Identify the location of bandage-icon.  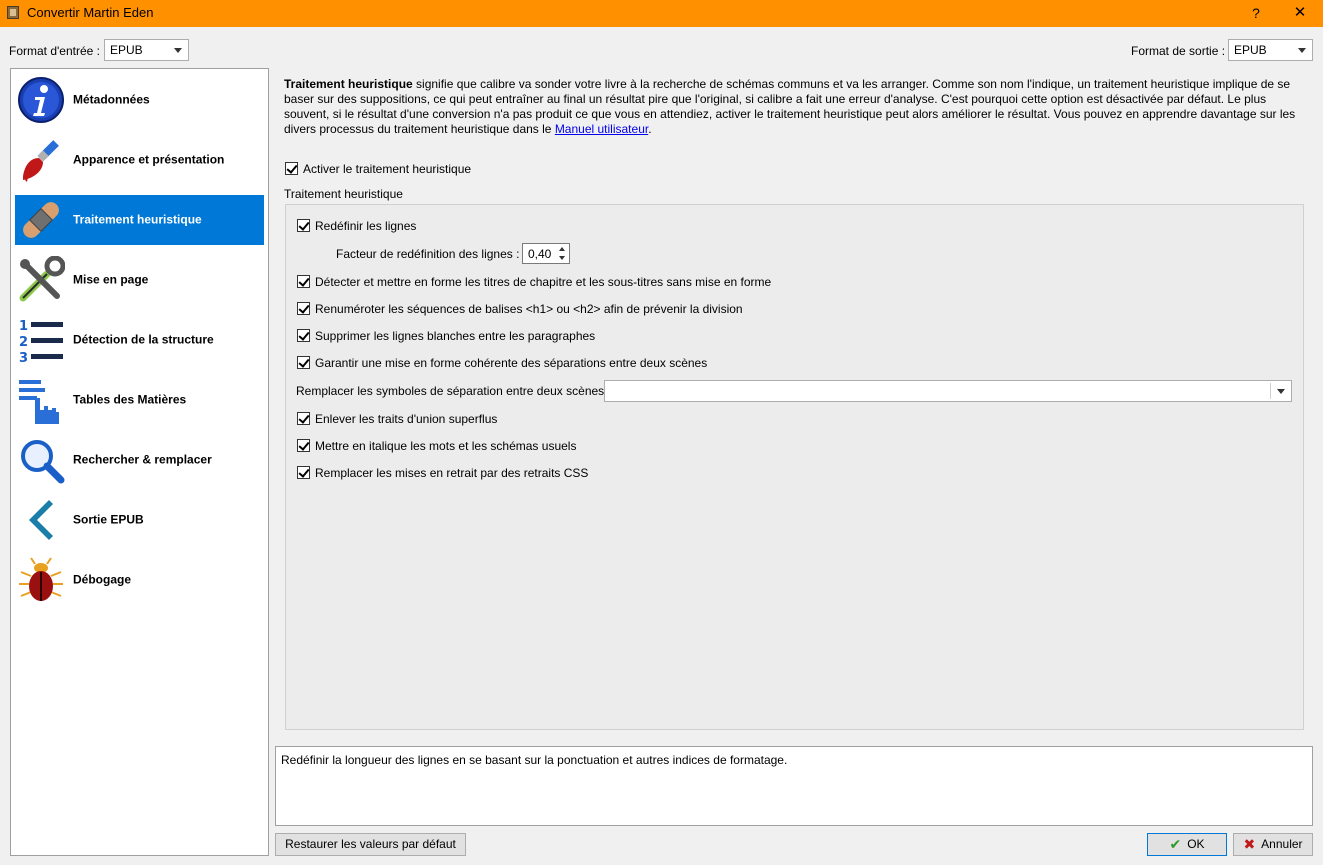
(41, 220).